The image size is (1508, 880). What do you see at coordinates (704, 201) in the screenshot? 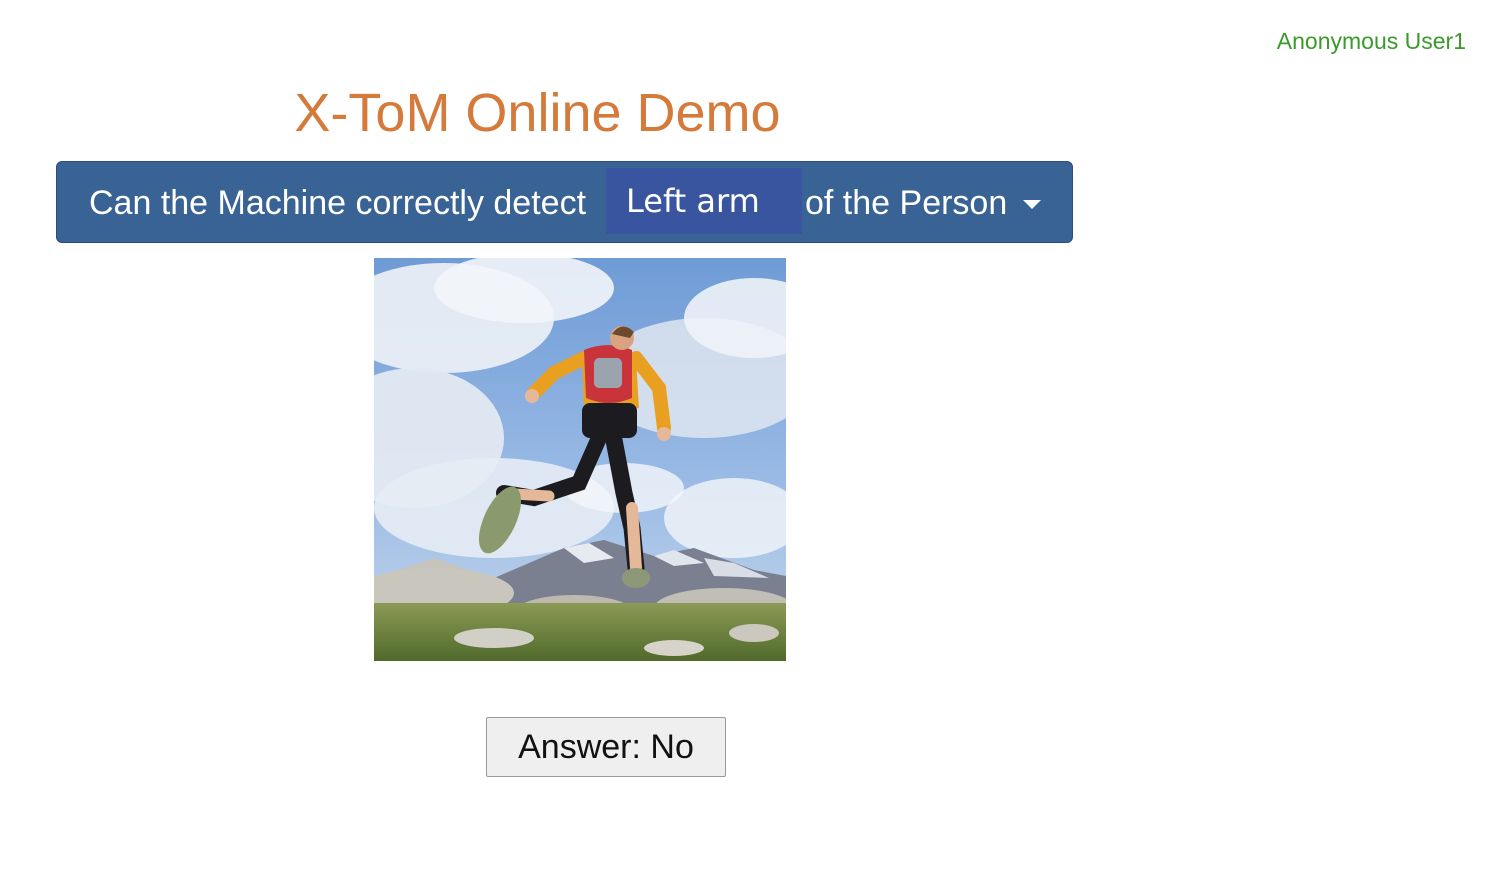
I see `body-part-select: Left arm` at bounding box center [704, 201].